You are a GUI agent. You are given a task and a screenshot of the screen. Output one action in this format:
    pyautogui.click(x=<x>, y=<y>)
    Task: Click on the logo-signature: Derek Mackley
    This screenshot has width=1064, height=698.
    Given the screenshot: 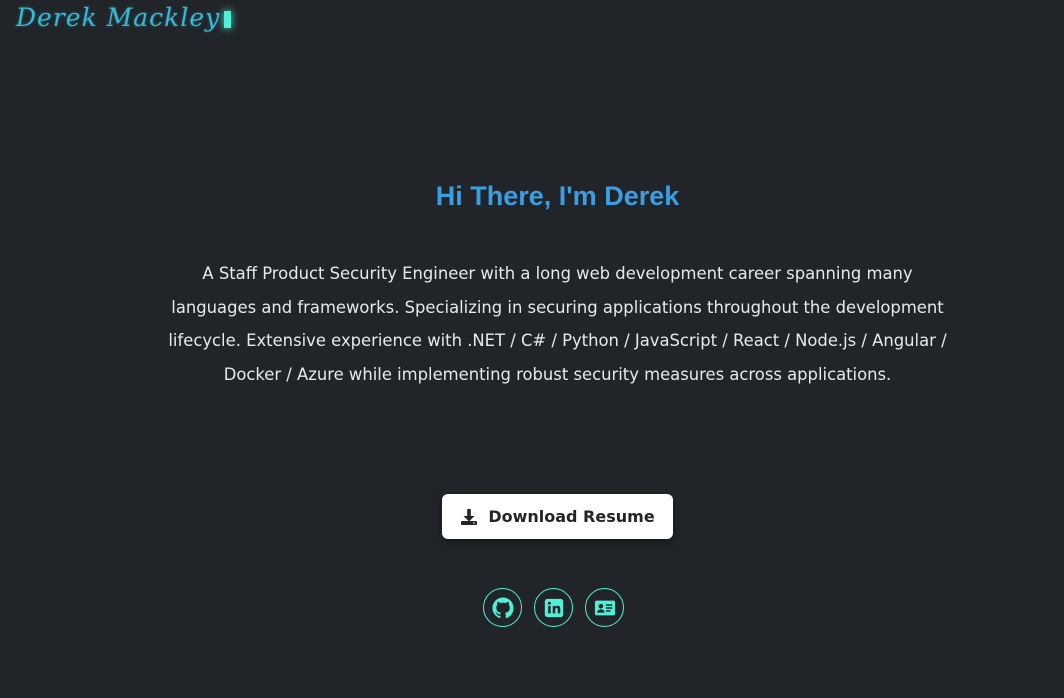 What is the action you would take?
    pyautogui.click(x=118, y=17)
    